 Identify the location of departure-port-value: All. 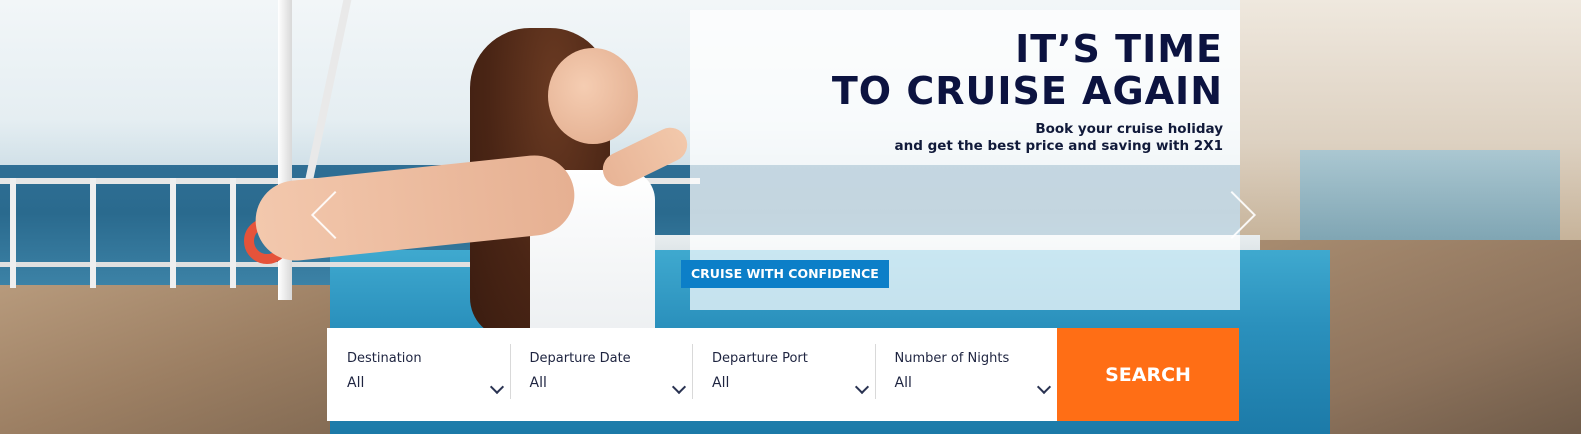
(721, 383).